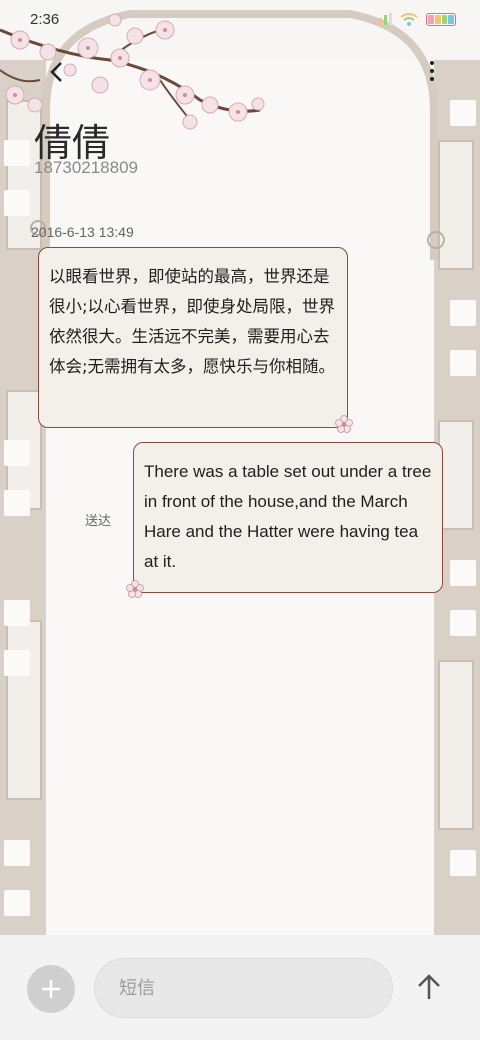 The height and width of the screenshot is (1040, 480). I want to click on status-time: 2:36, so click(45, 19).